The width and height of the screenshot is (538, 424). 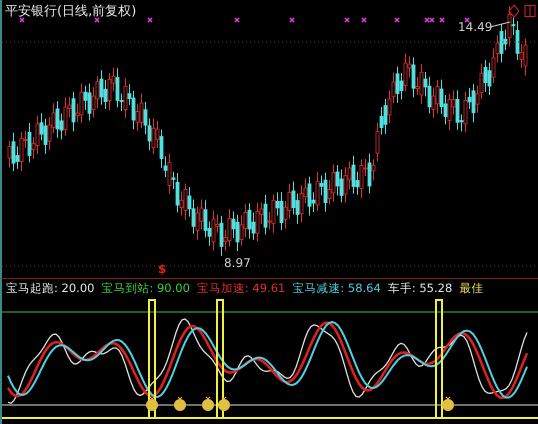 I want to click on indicator-legend-item: 宝马起跑: 20.00, so click(x=50, y=288).